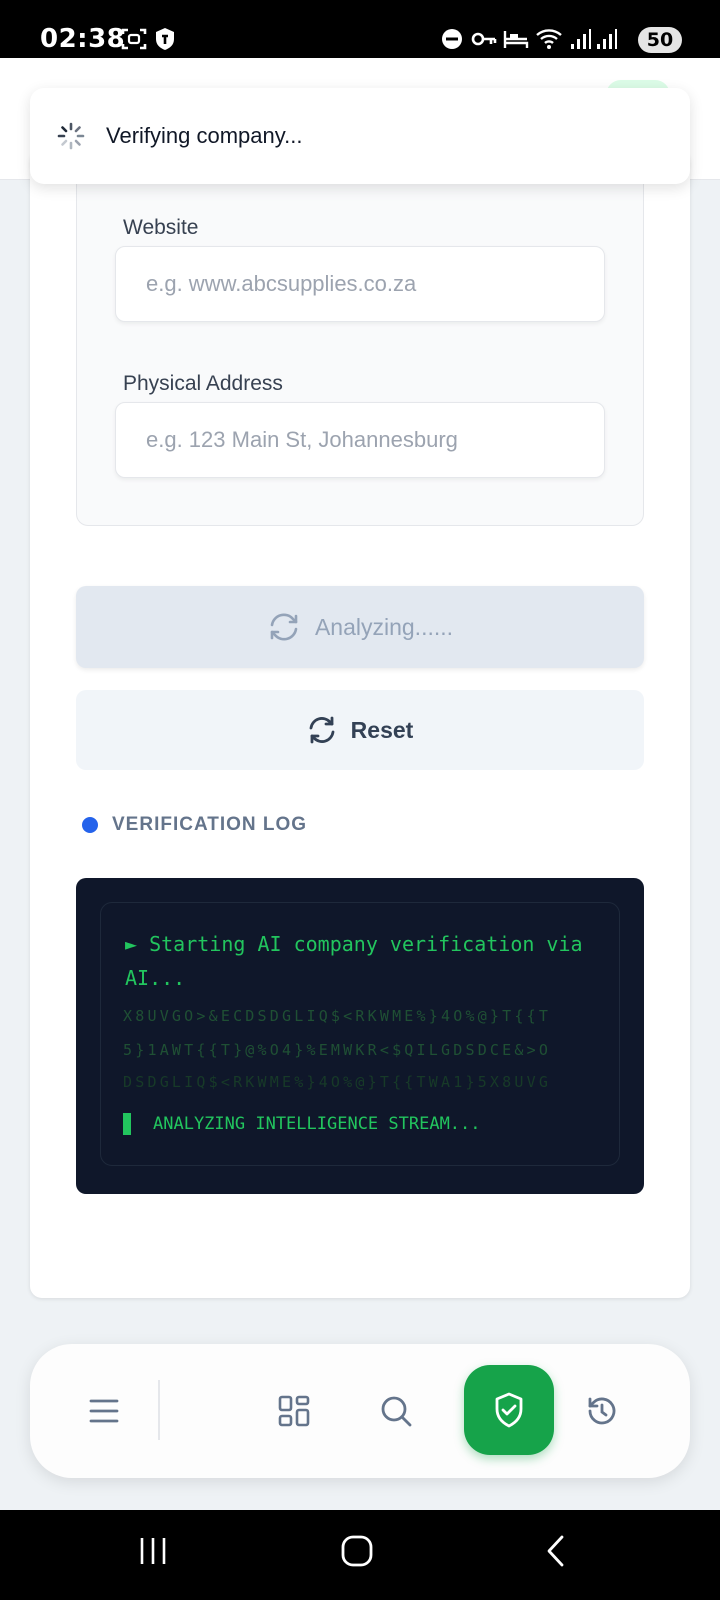 This screenshot has width=720, height=1600. What do you see at coordinates (90, 825) in the screenshot?
I see `log-status-dot` at bounding box center [90, 825].